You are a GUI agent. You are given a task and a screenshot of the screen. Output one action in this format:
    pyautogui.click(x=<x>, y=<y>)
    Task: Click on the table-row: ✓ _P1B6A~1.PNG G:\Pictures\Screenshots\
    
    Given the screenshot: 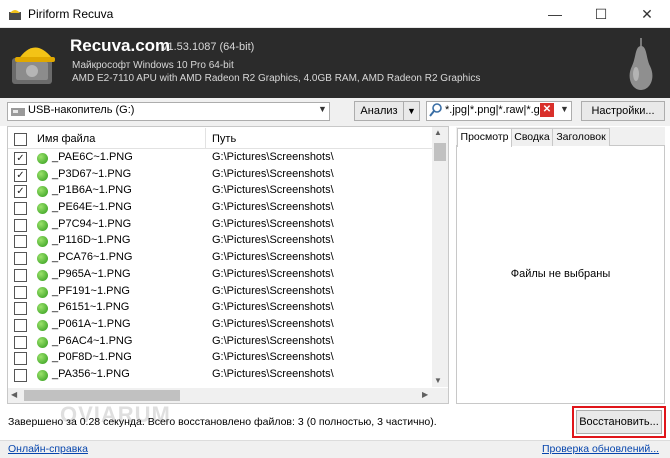 What is the action you would take?
    pyautogui.click(x=220, y=191)
    